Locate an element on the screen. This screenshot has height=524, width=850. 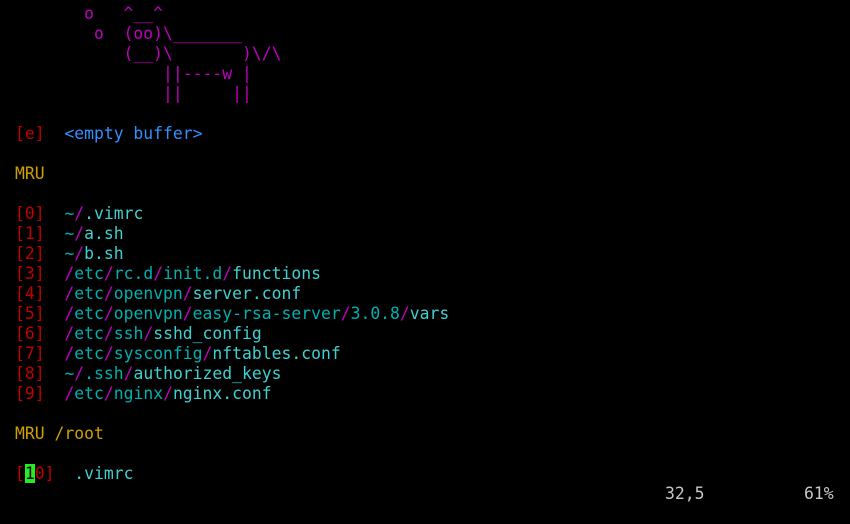
path-filename: b.sh is located at coordinates (104, 253).